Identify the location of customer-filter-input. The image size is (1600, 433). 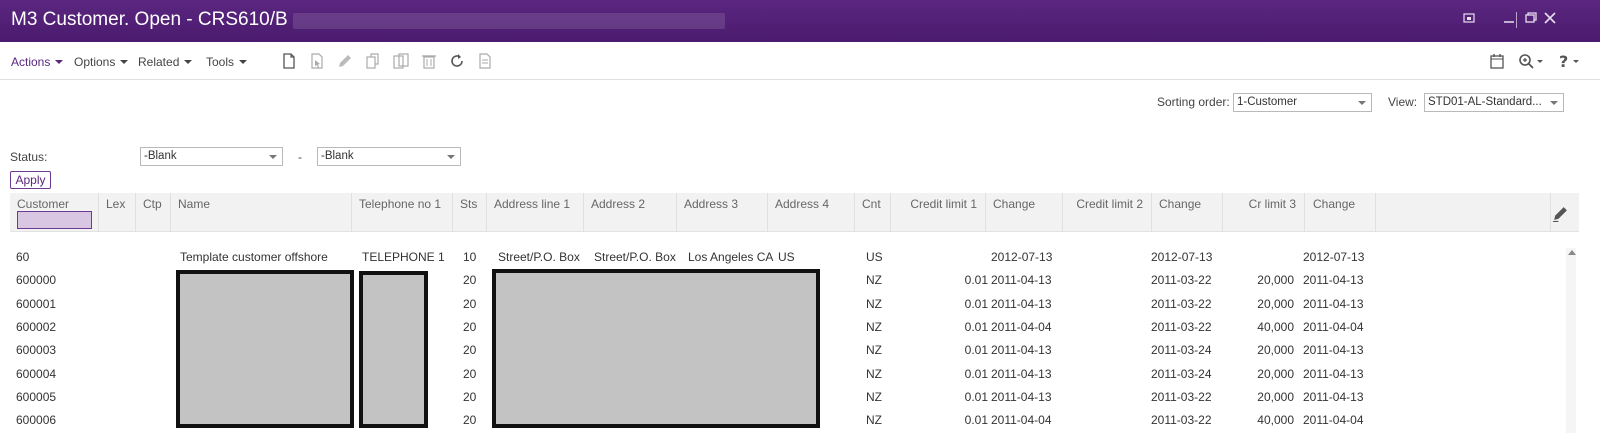
(54, 220).